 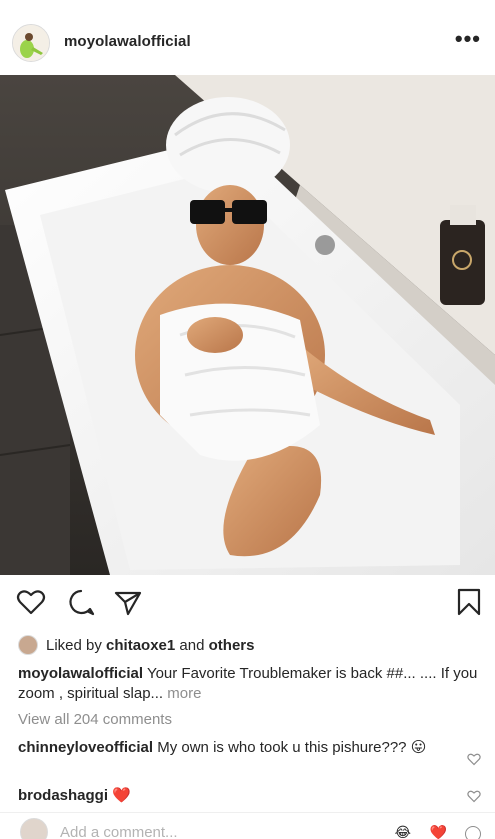 I want to click on add-comment-row: Add a comment... 😂 ❤️, so click(x=247, y=826).